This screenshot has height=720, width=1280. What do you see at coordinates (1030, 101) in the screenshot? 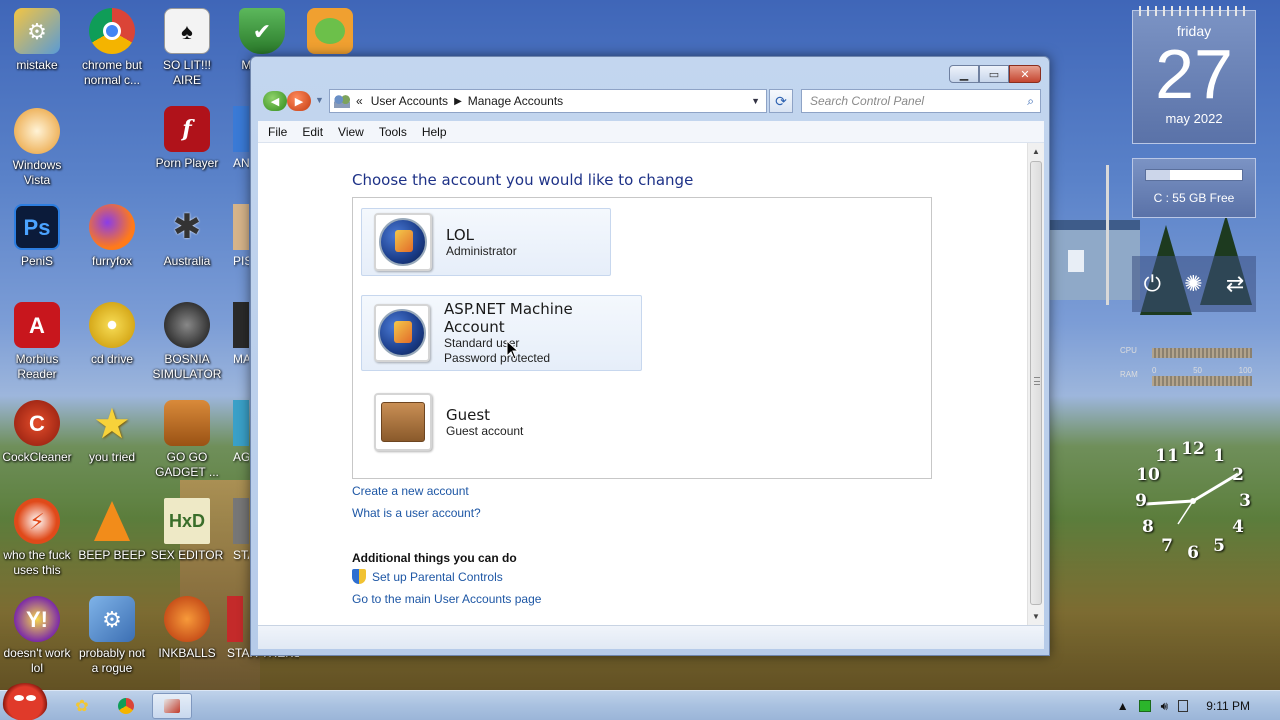
I see `search-icon: ⌕` at bounding box center [1030, 101].